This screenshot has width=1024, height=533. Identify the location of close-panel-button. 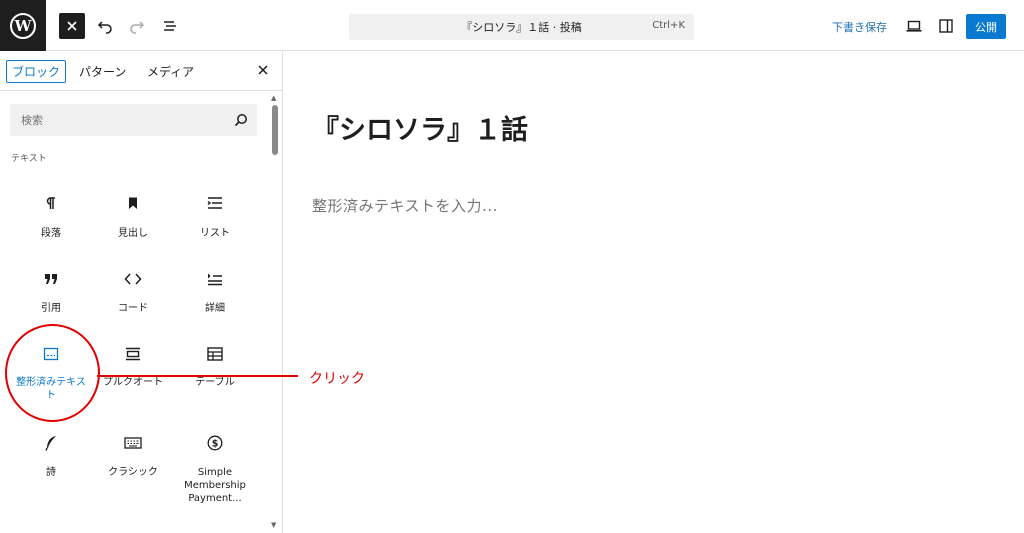
(263, 70).